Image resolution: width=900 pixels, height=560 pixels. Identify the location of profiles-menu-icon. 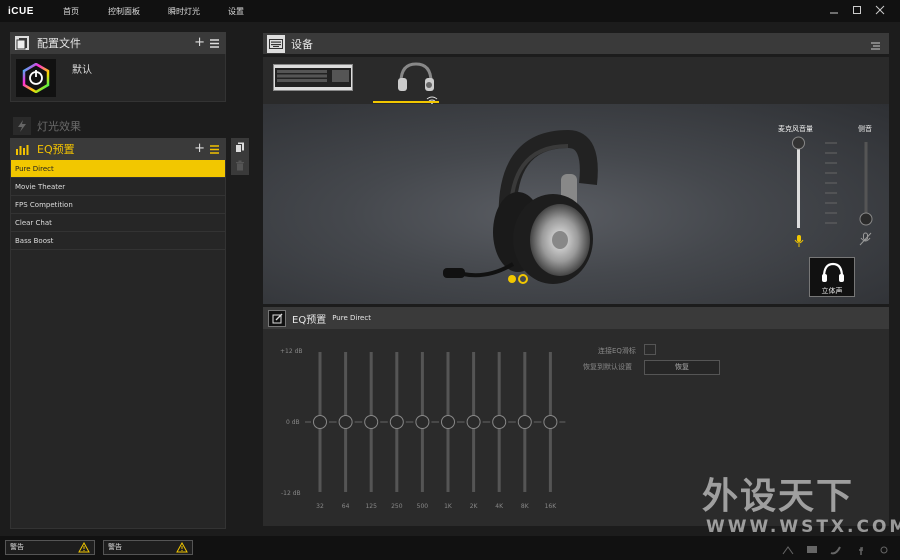
(214, 45).